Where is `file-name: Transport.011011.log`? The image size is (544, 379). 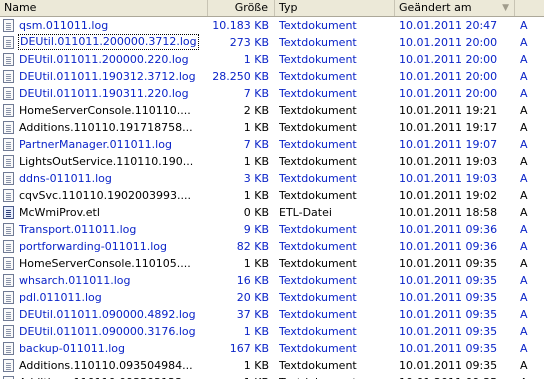 file-name: Transport.011011.log is located at coordinates (78, 229).